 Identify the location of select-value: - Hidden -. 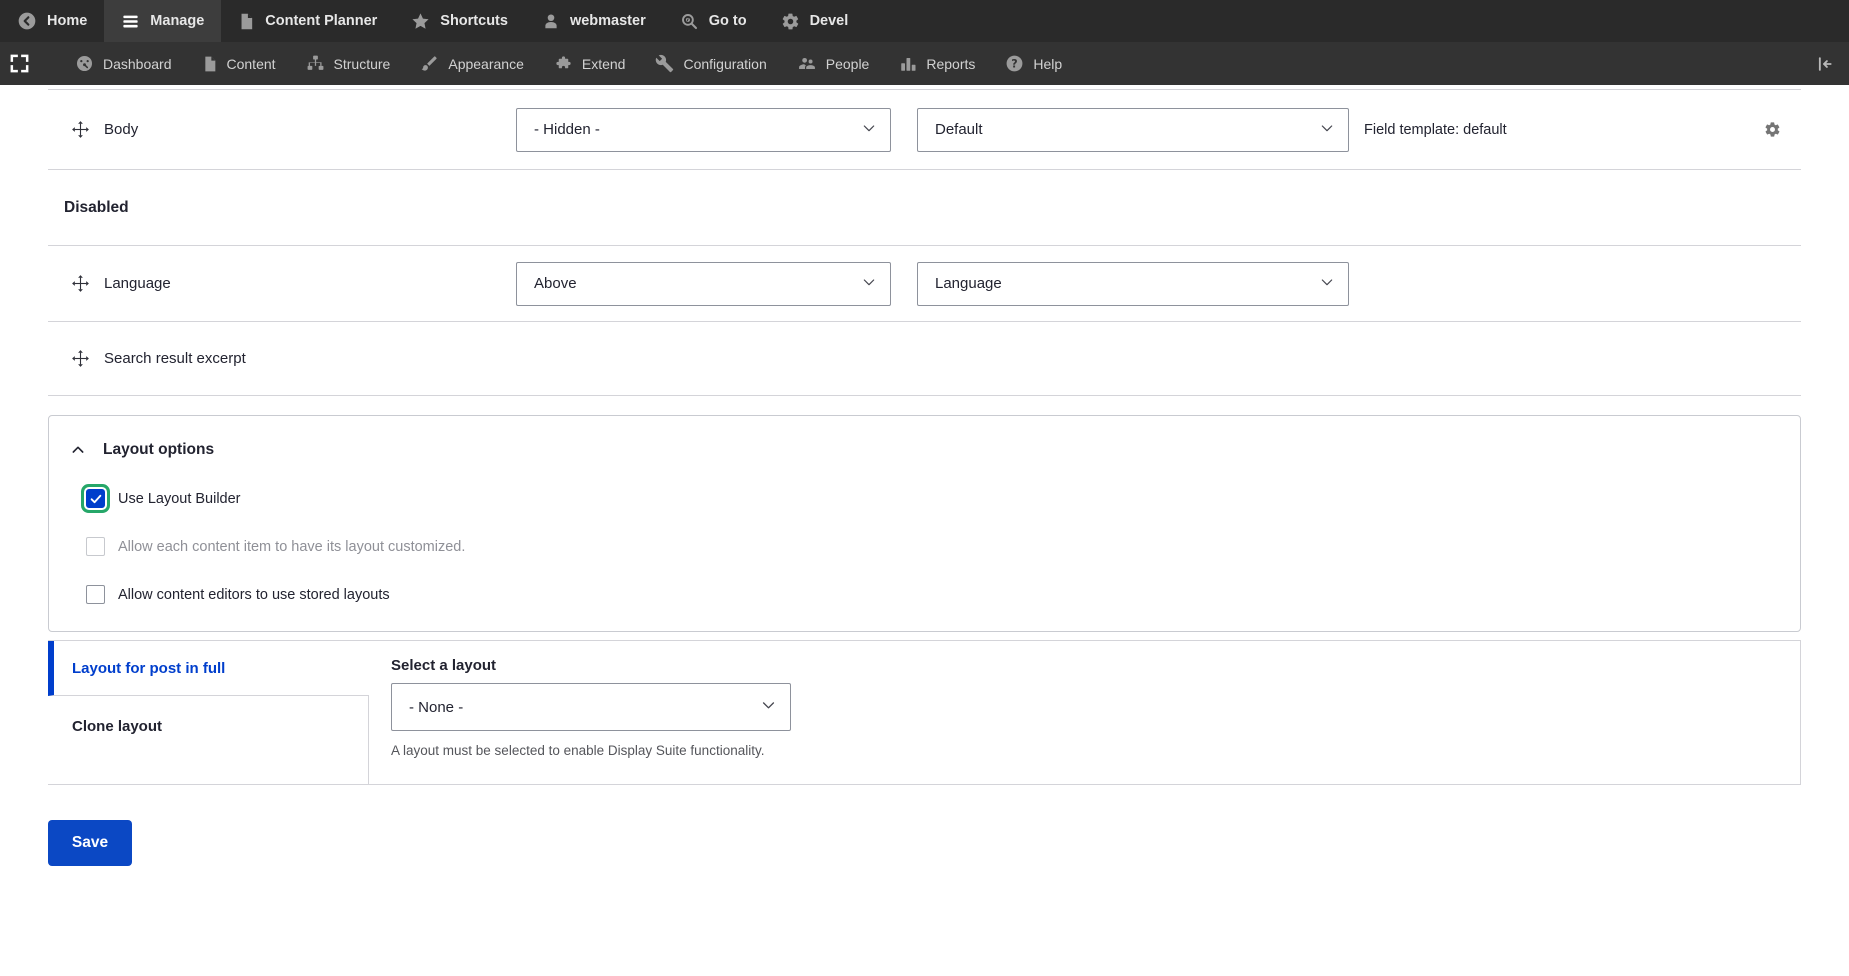
(567, 129).